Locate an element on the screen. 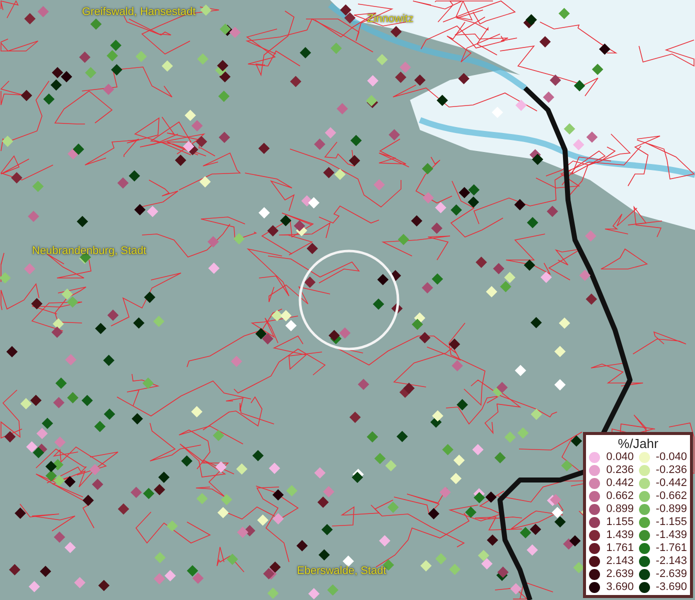 This screenshot has height=600, width=695. legend-label: -0.899 is located at coordinates (671, 509).